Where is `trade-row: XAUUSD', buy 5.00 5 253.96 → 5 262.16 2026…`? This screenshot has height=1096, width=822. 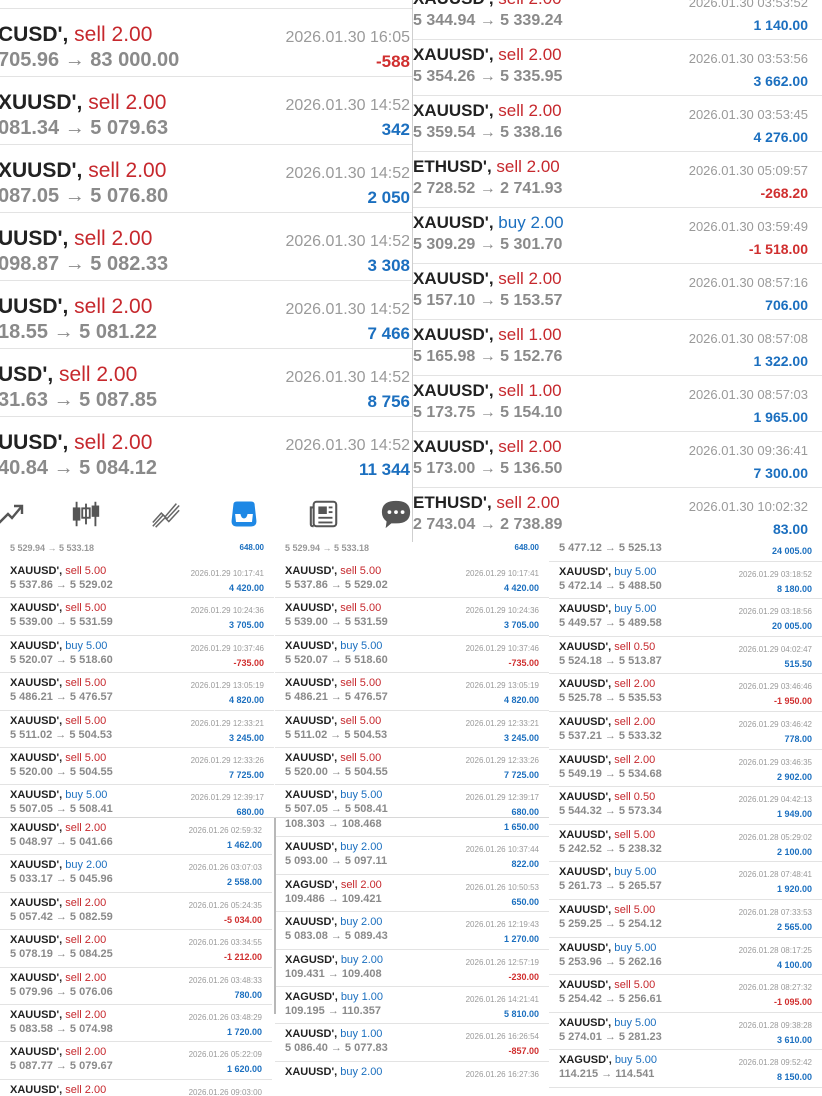 trade-row: XAUUSD', buy 5.00 5 253.96 → 5 262.16 2026… is located at coordinates (685, 957).